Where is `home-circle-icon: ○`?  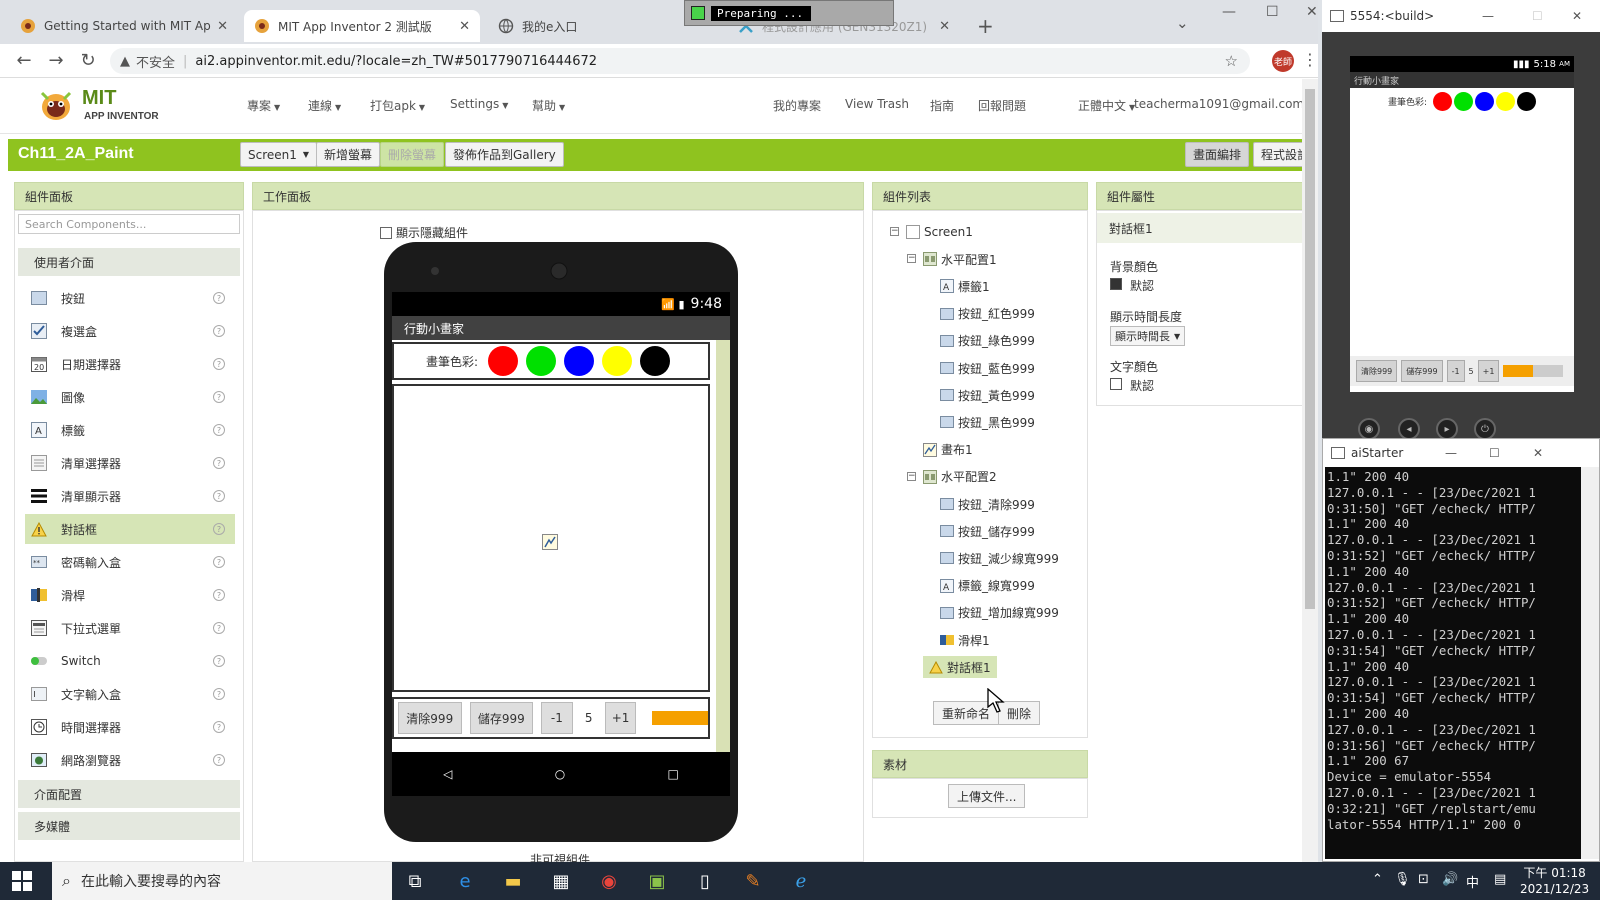 home-circle-icon: ○ is located at coordinates (560, 774).